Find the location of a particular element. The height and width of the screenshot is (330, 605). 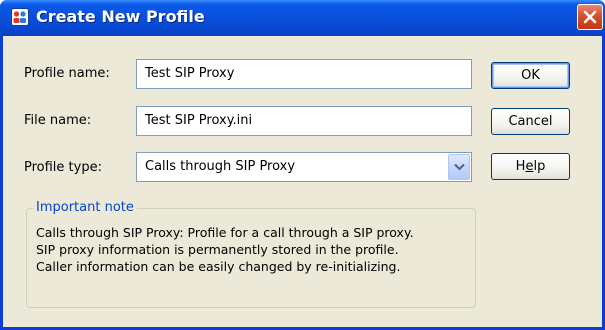

profile-name-value: Test SIP Proxy is located at coordinates (190, 73).